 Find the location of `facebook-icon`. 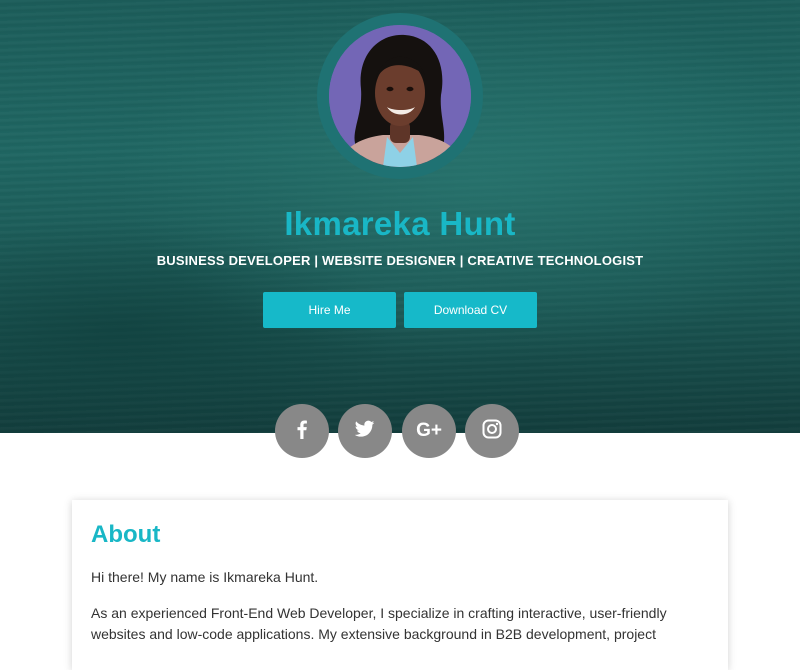

facebook-icon is located at coordinates (302, 431).